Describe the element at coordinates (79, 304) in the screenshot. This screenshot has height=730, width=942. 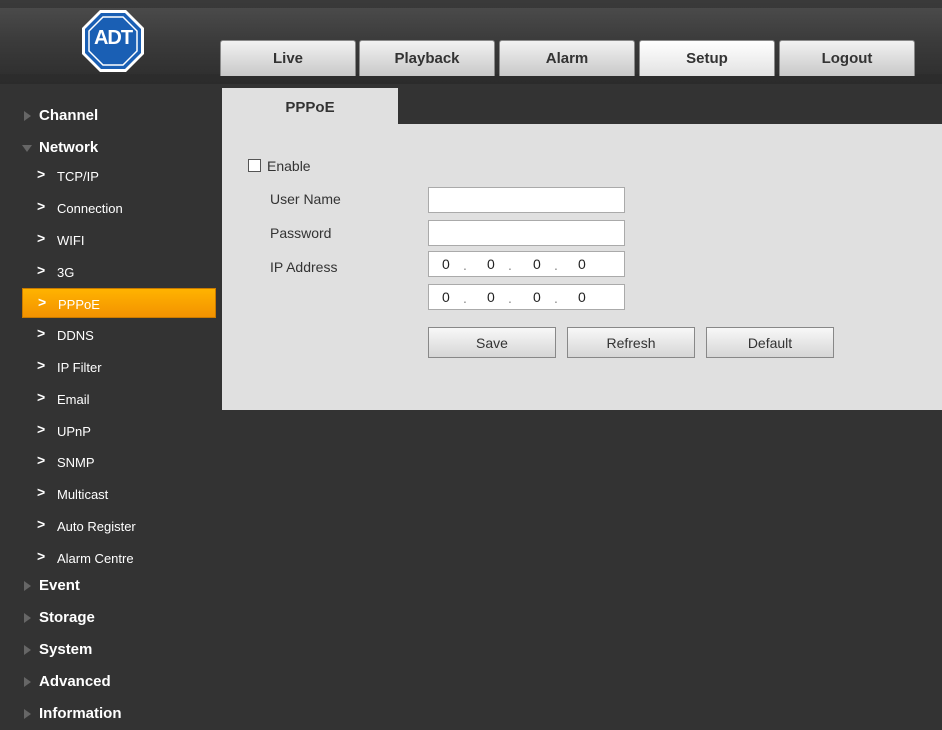
I see `sidebar-item-label: PPPoE` at that location.